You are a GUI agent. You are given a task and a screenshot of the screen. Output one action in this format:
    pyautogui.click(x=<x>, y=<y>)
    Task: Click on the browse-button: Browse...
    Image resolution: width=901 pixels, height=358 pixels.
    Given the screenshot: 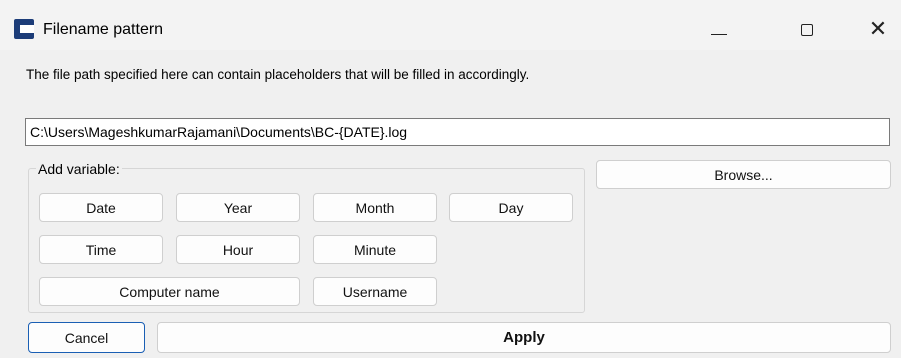 What is the action you would take?
    pyautogui.click(x=743, y=174)
    